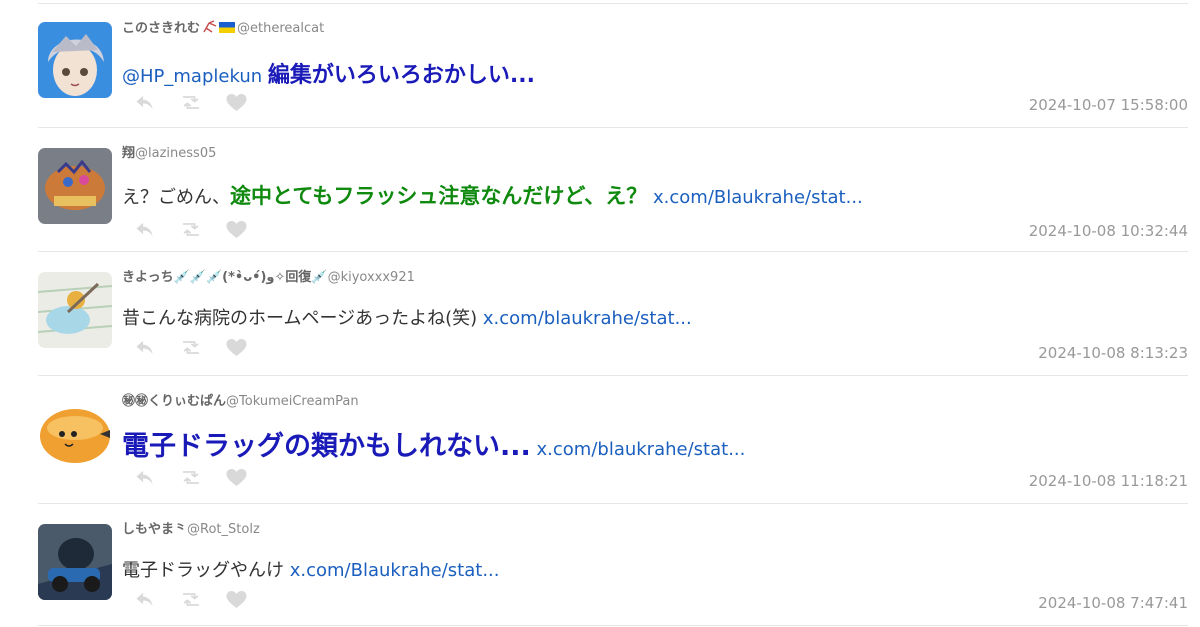 The image size is (1200, 627). Describe the element at coordinates (1108, 481) in the screenshot. I see `timestamp: 2024-10-08 11:18:21` at that location.